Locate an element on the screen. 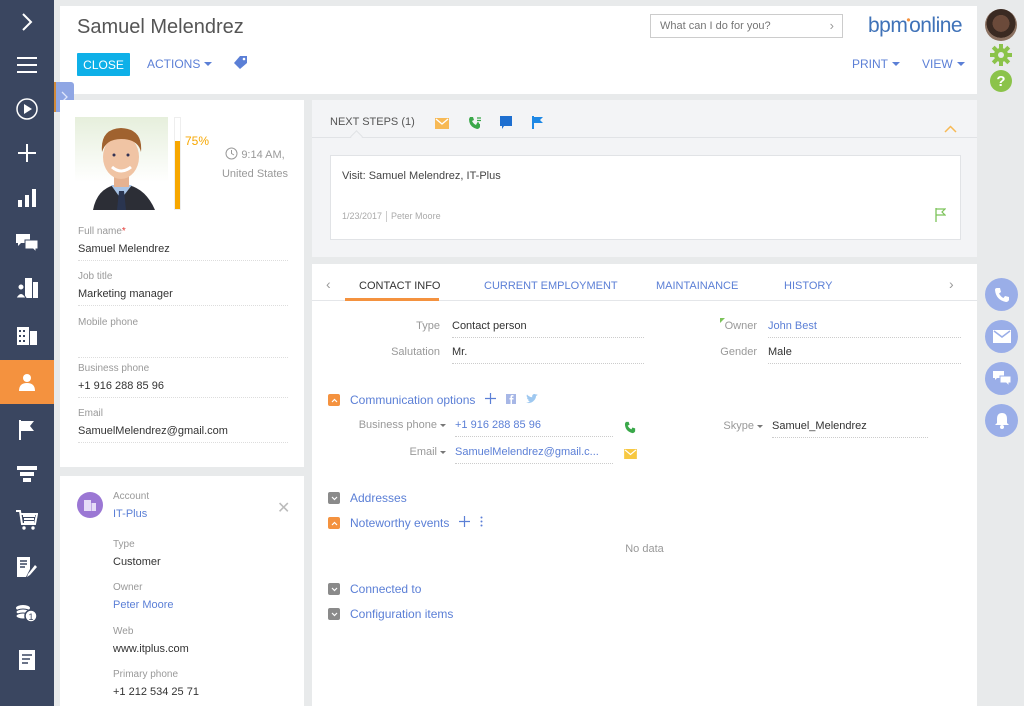  nav-feed-button is located at coordinates (27, 243).